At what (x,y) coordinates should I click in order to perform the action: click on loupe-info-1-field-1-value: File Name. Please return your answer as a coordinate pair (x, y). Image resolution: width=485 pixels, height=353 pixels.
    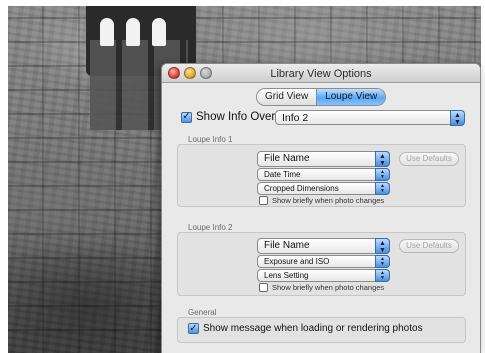
    Looking at the image, I should click on (287, 158).